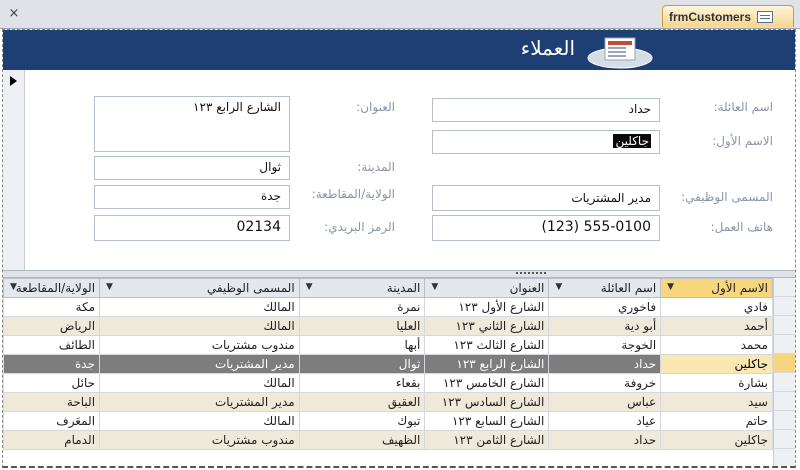 The width and height of the screenshot is (800, 470). What do you see at coordinates (632, 141) in the screenshot?
I see `first-name-value: جاكلين` at bounding box center [632, 141].